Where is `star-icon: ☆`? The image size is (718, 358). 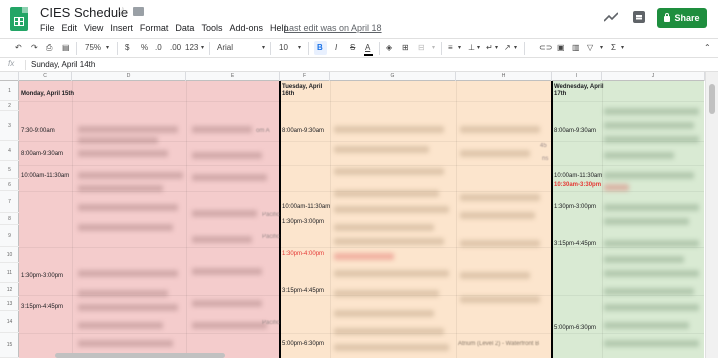
star-icon: ☆ is located at coordinates (123, 12).